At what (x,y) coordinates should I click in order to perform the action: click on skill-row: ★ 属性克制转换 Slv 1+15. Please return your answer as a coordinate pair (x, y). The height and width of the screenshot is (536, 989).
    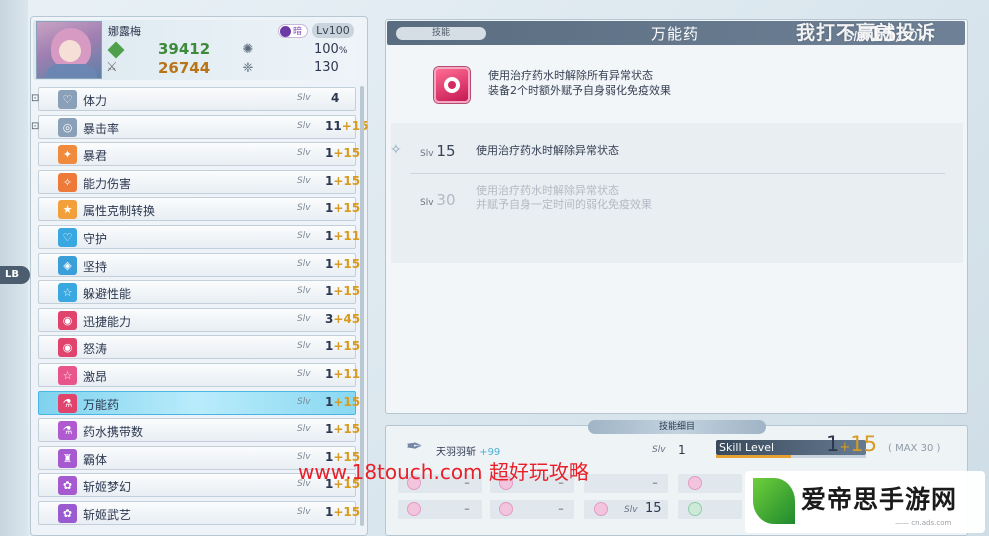
    Looking at the image, I should click on (199, 209).